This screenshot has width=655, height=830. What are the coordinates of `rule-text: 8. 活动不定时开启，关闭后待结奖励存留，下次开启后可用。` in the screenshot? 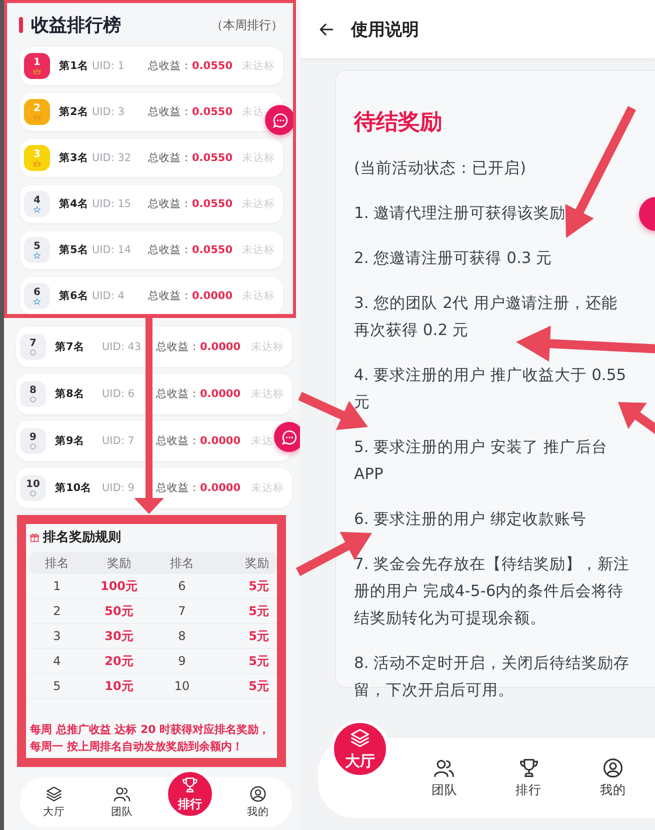 It's located at (492, 677).